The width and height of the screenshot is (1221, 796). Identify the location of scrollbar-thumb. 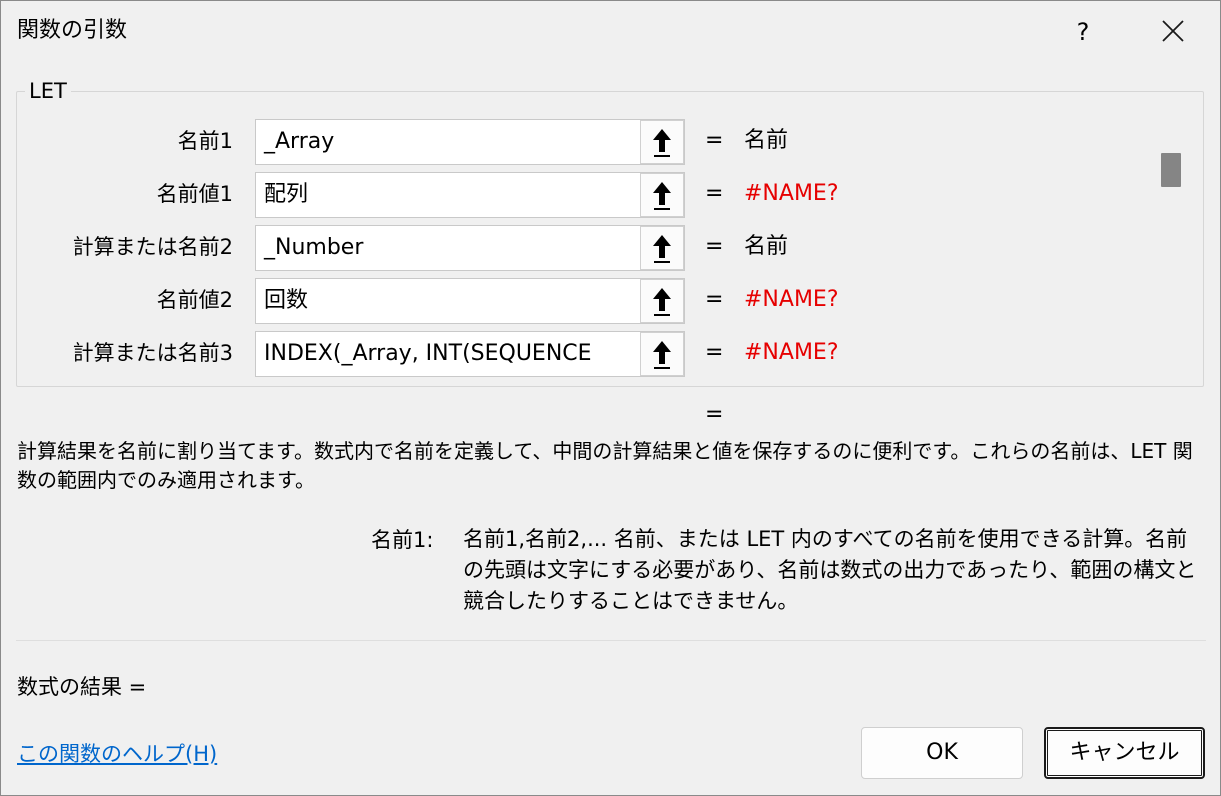
(1171, 170).